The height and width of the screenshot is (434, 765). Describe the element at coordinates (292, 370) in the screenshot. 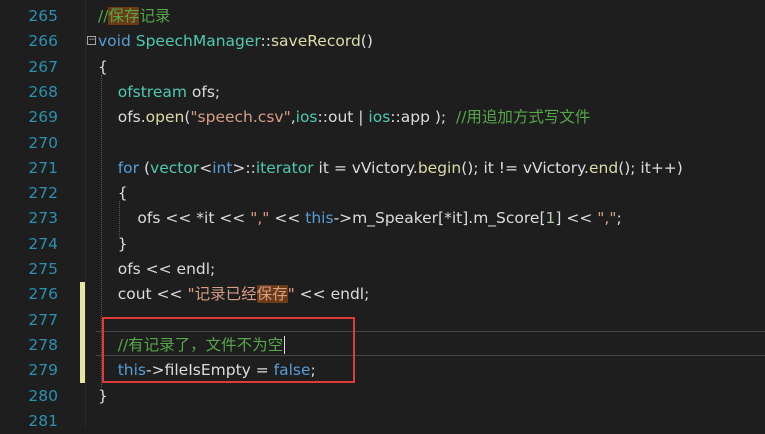

I see `code-token: false` at that location.